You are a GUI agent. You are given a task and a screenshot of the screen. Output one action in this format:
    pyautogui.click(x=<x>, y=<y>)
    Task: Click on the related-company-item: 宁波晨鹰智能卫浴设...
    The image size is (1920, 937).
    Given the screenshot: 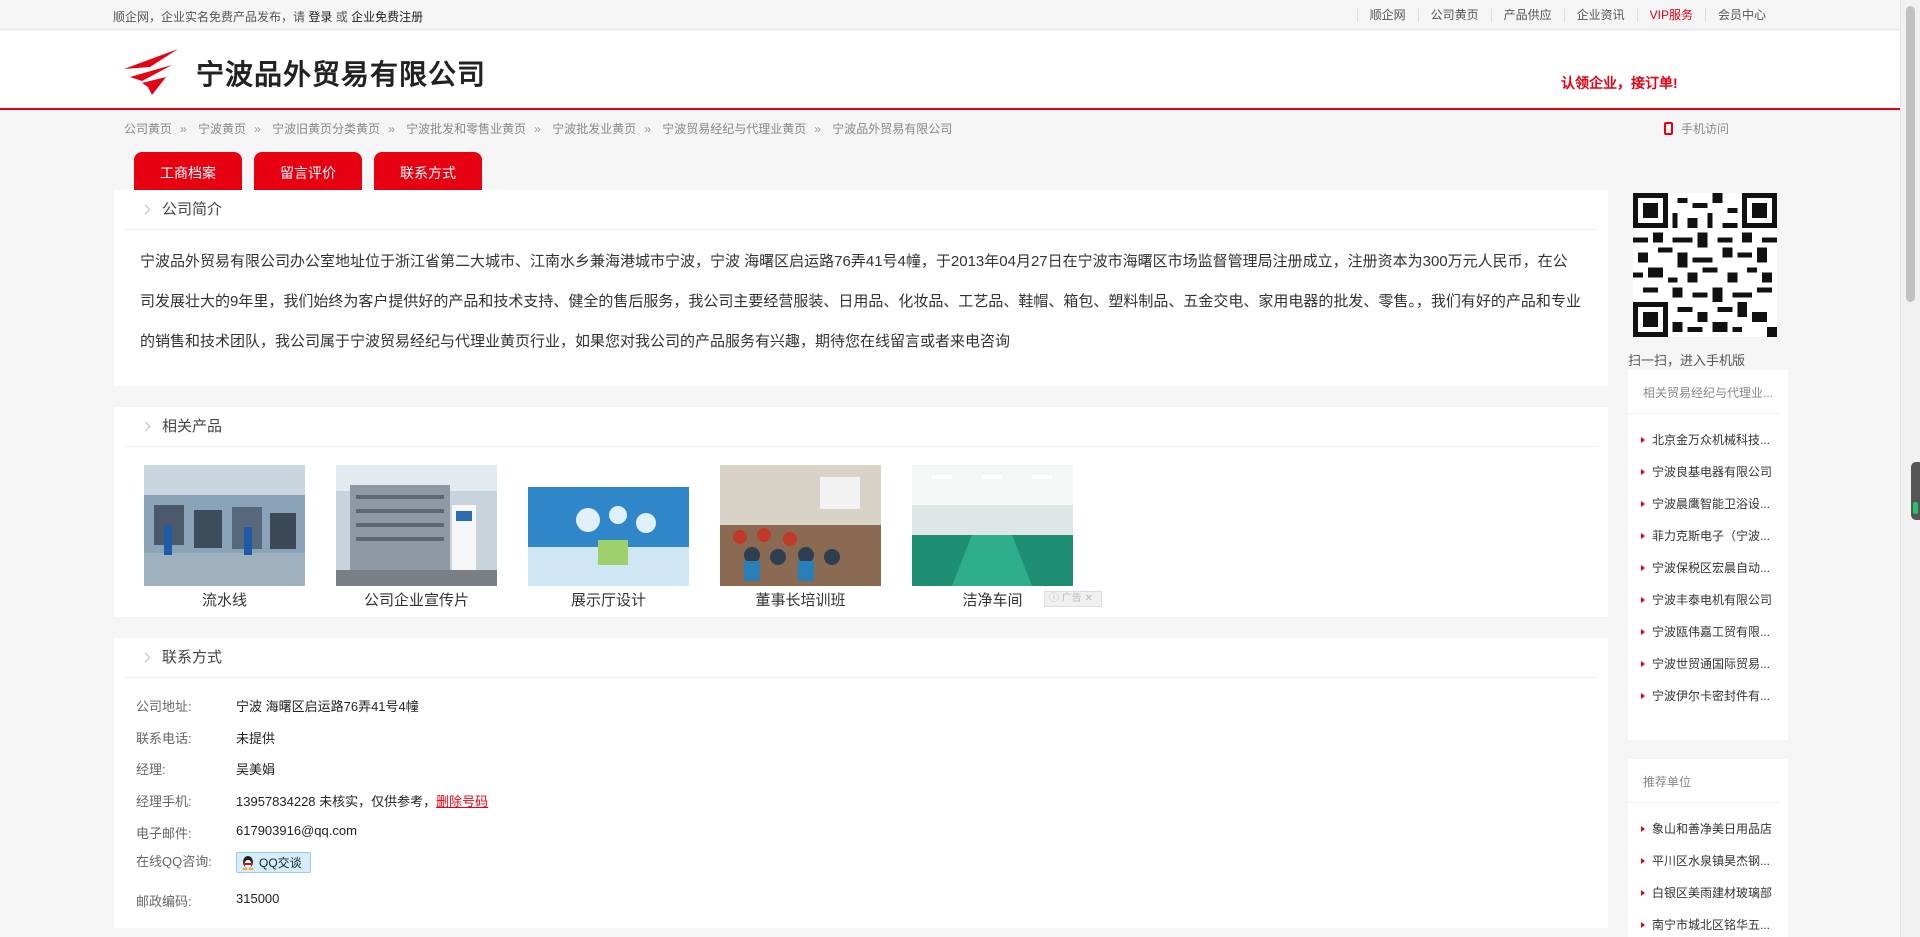 What is the action you would take?
    pyautogui.click(x=1708, y=504)
    